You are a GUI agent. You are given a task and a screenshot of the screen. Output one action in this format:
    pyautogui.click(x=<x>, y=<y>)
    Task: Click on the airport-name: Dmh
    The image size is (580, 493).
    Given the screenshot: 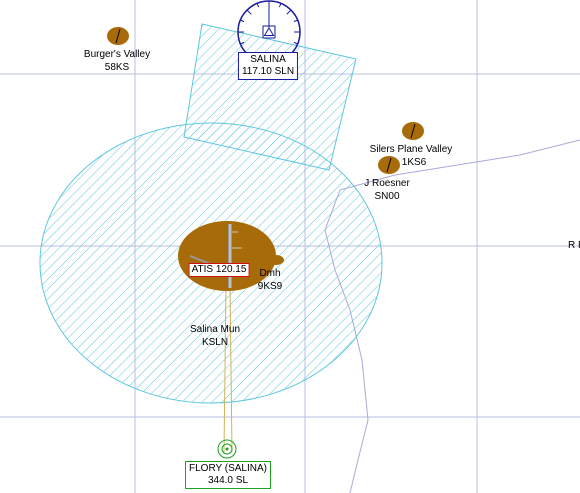 What is the action you would take?
    pyautogui.click(x=270, y=273)
    